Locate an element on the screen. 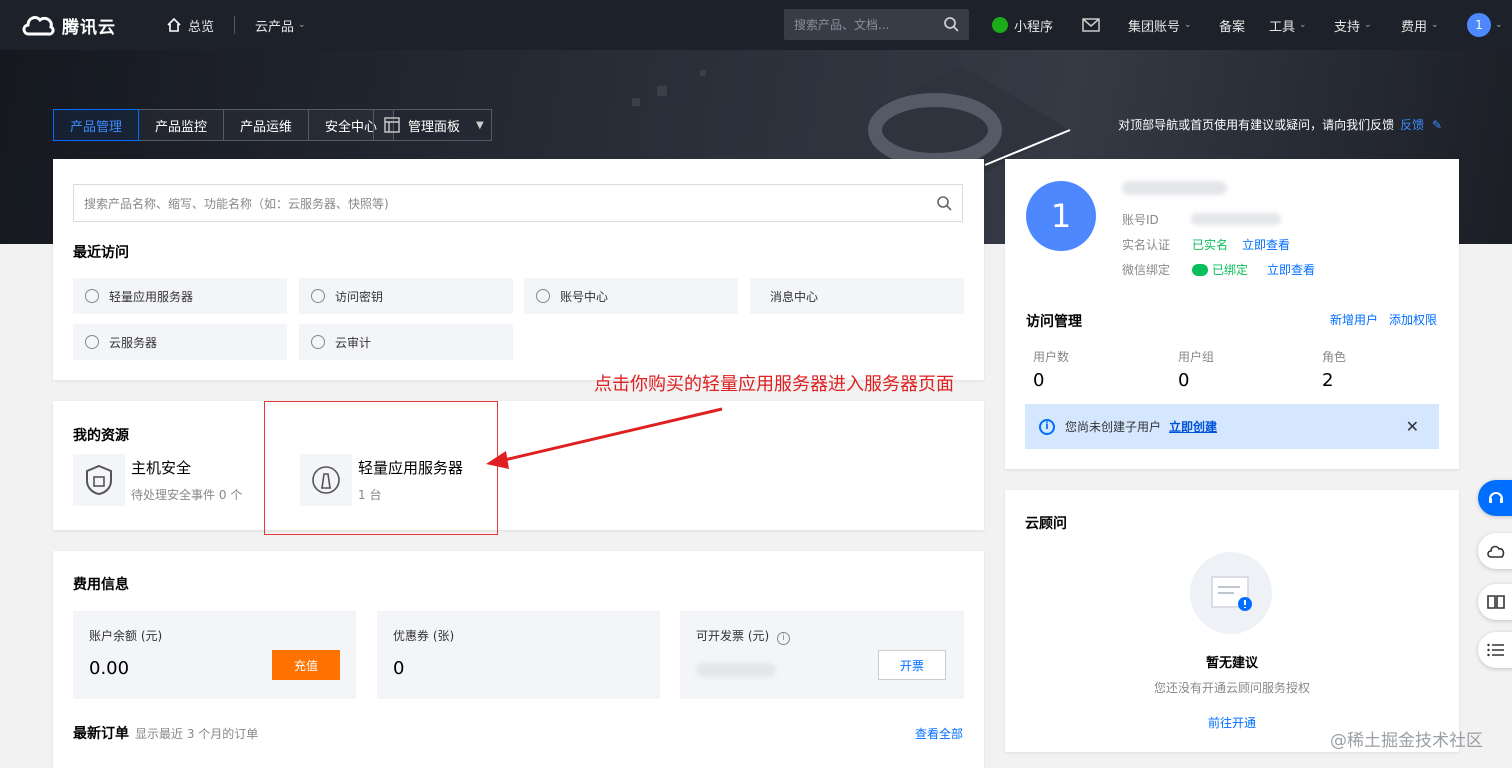 This screenshot has width=1512, height=768. nav-miniprogram-label: 小程序 is located at coordinates (1034, 27).